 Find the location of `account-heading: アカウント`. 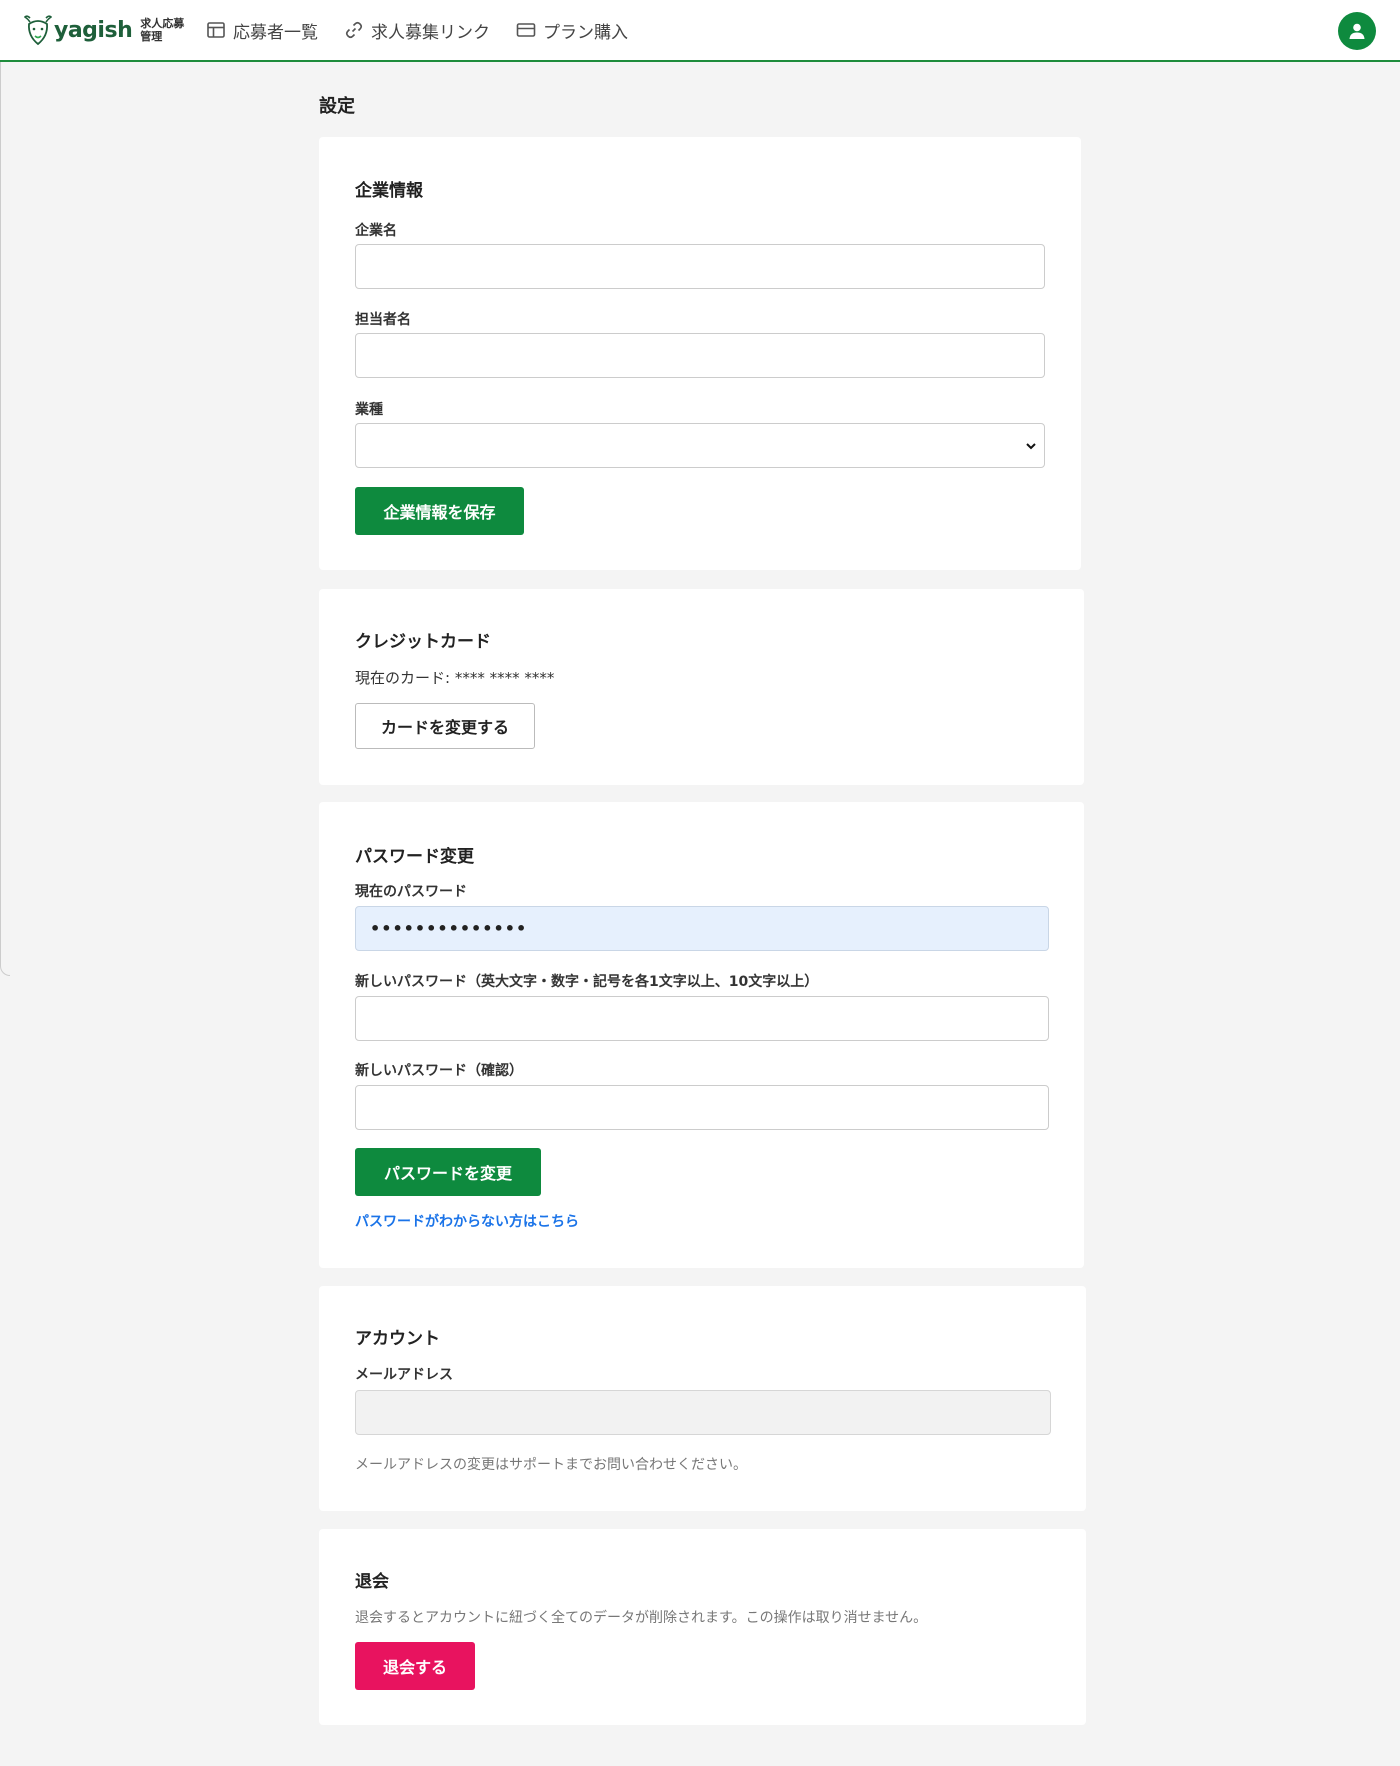

account-heading: アカウント is located at coordinates (397, 1339).